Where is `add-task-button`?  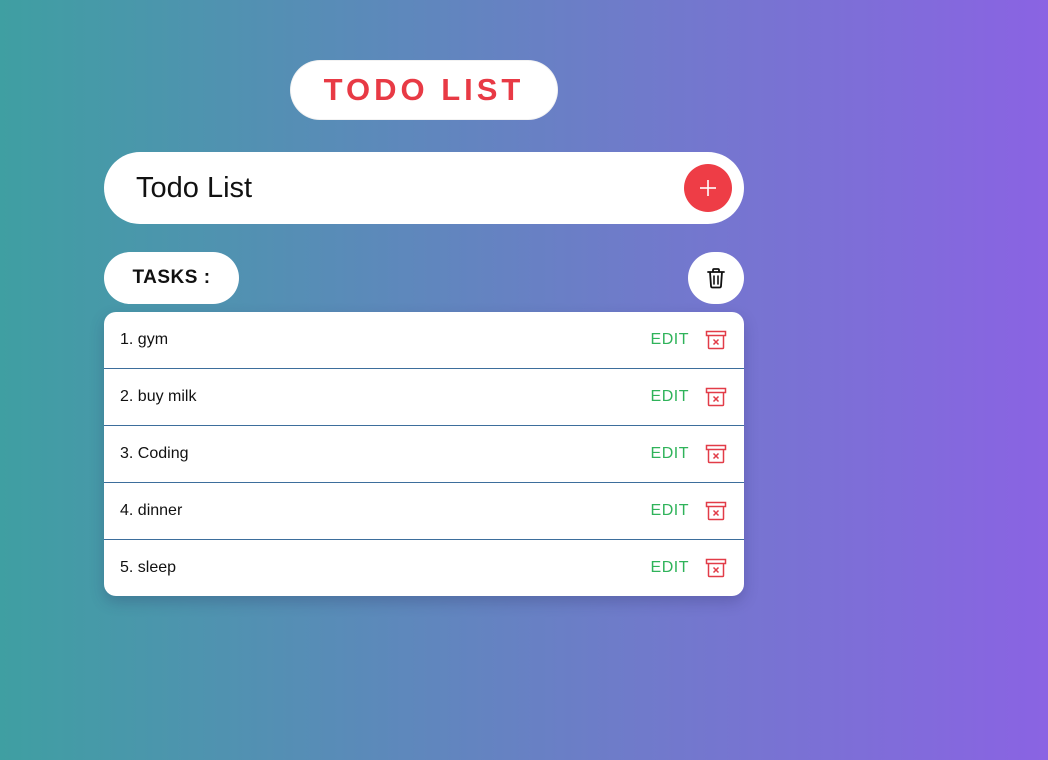
add-task-button is located at coordinates (708, 188).